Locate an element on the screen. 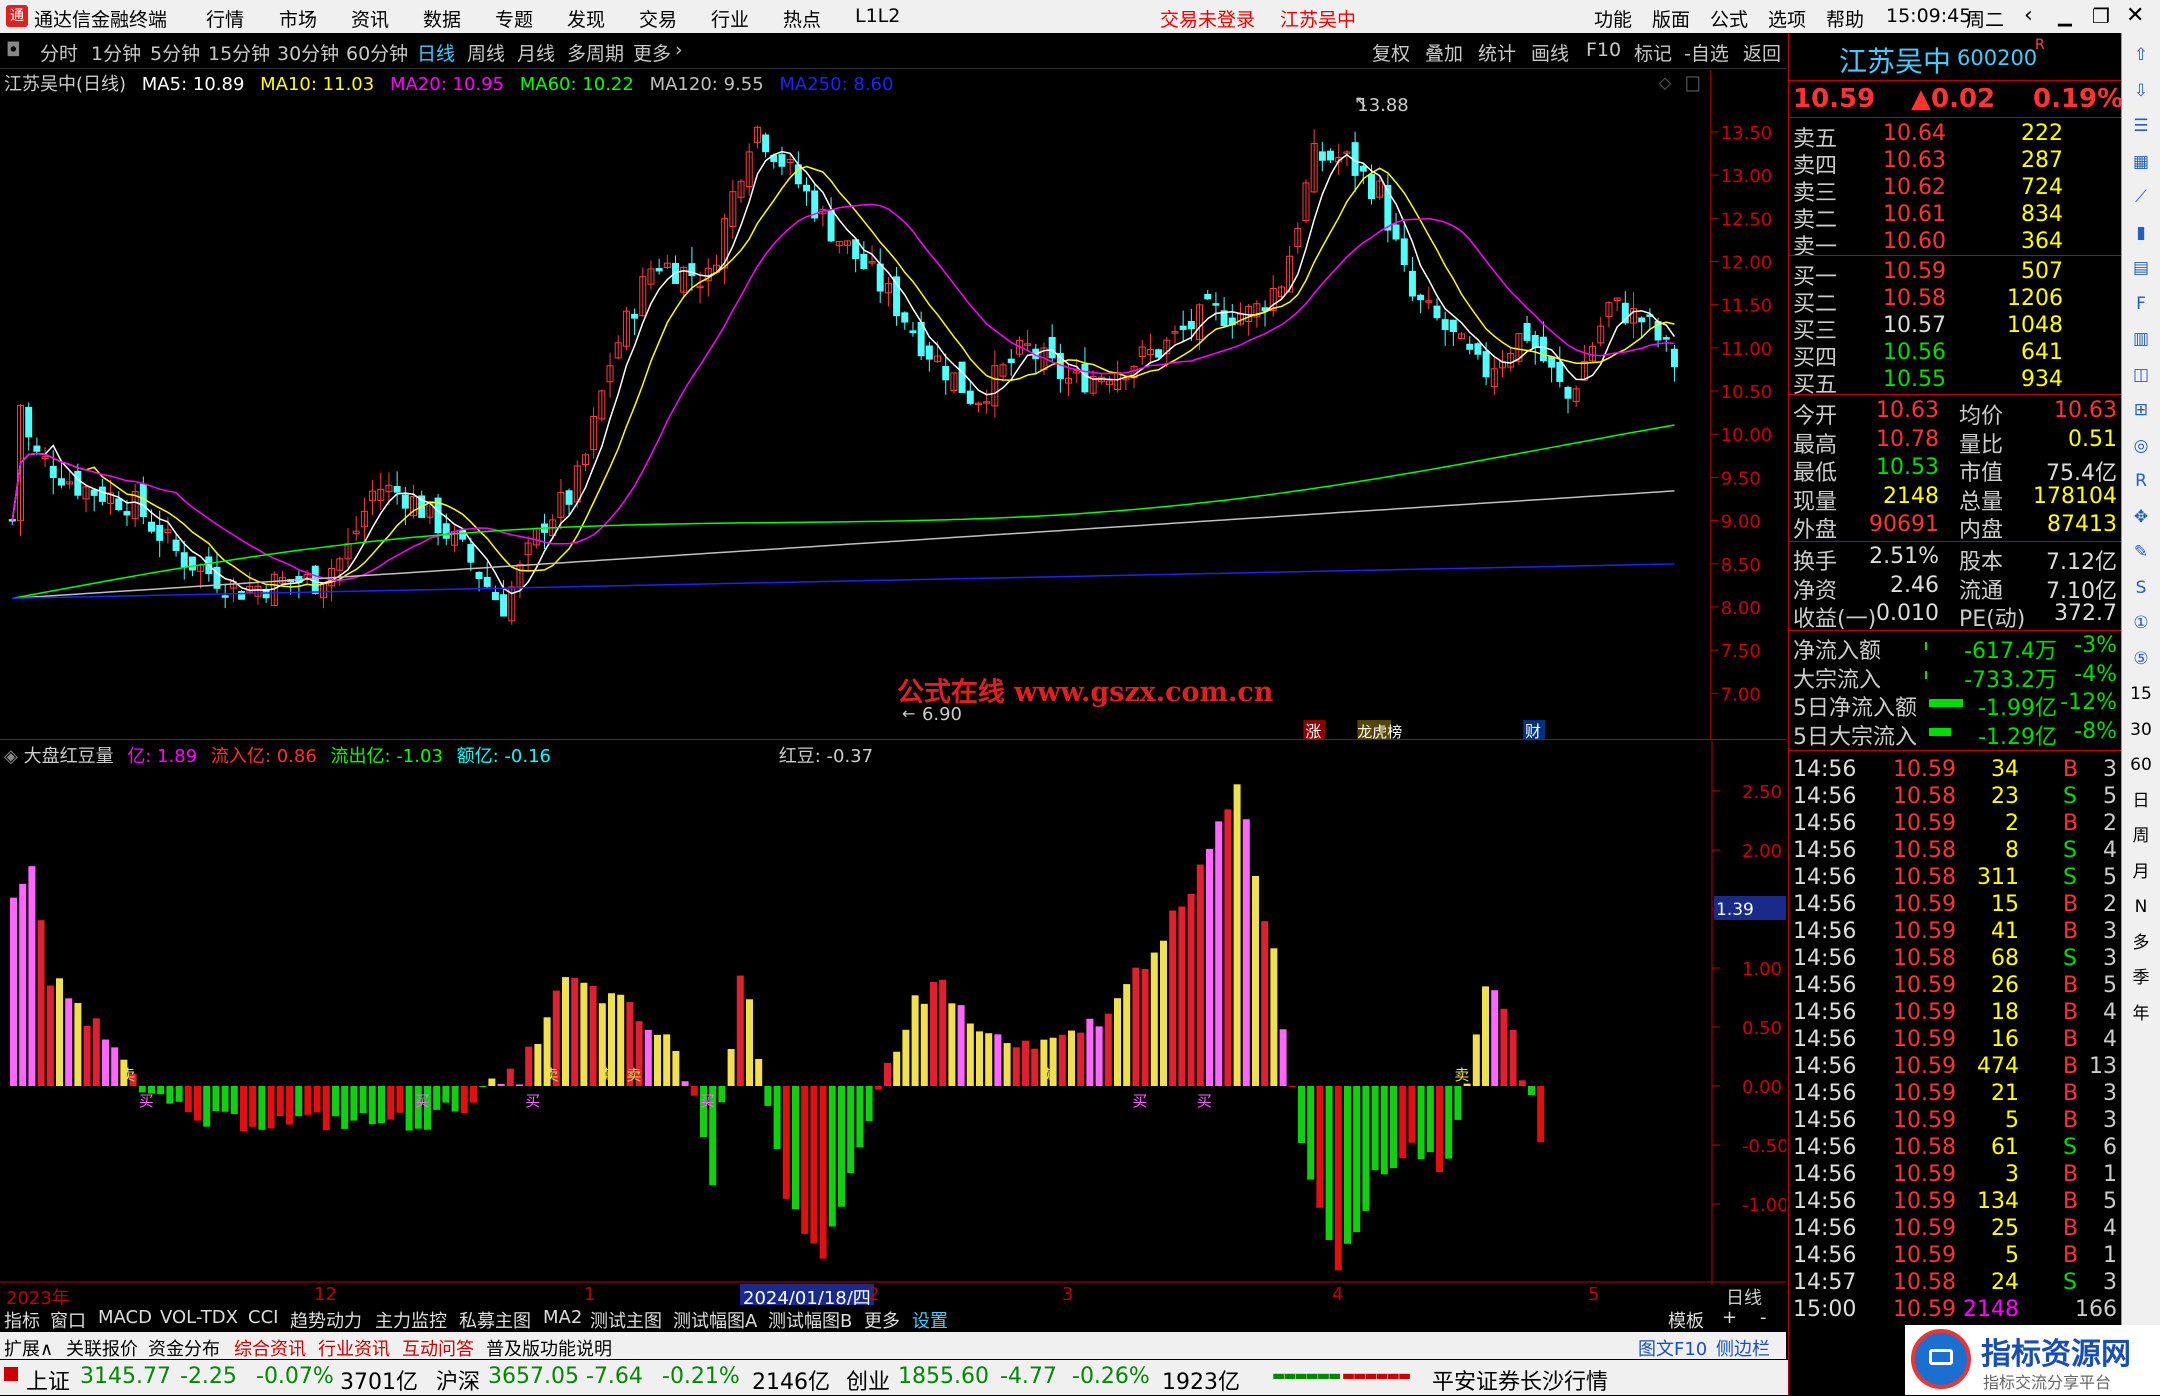 The width and height of the screenshot is (2160, 1396). period-5min: 5分钟 is located at coordinates (175, 52).